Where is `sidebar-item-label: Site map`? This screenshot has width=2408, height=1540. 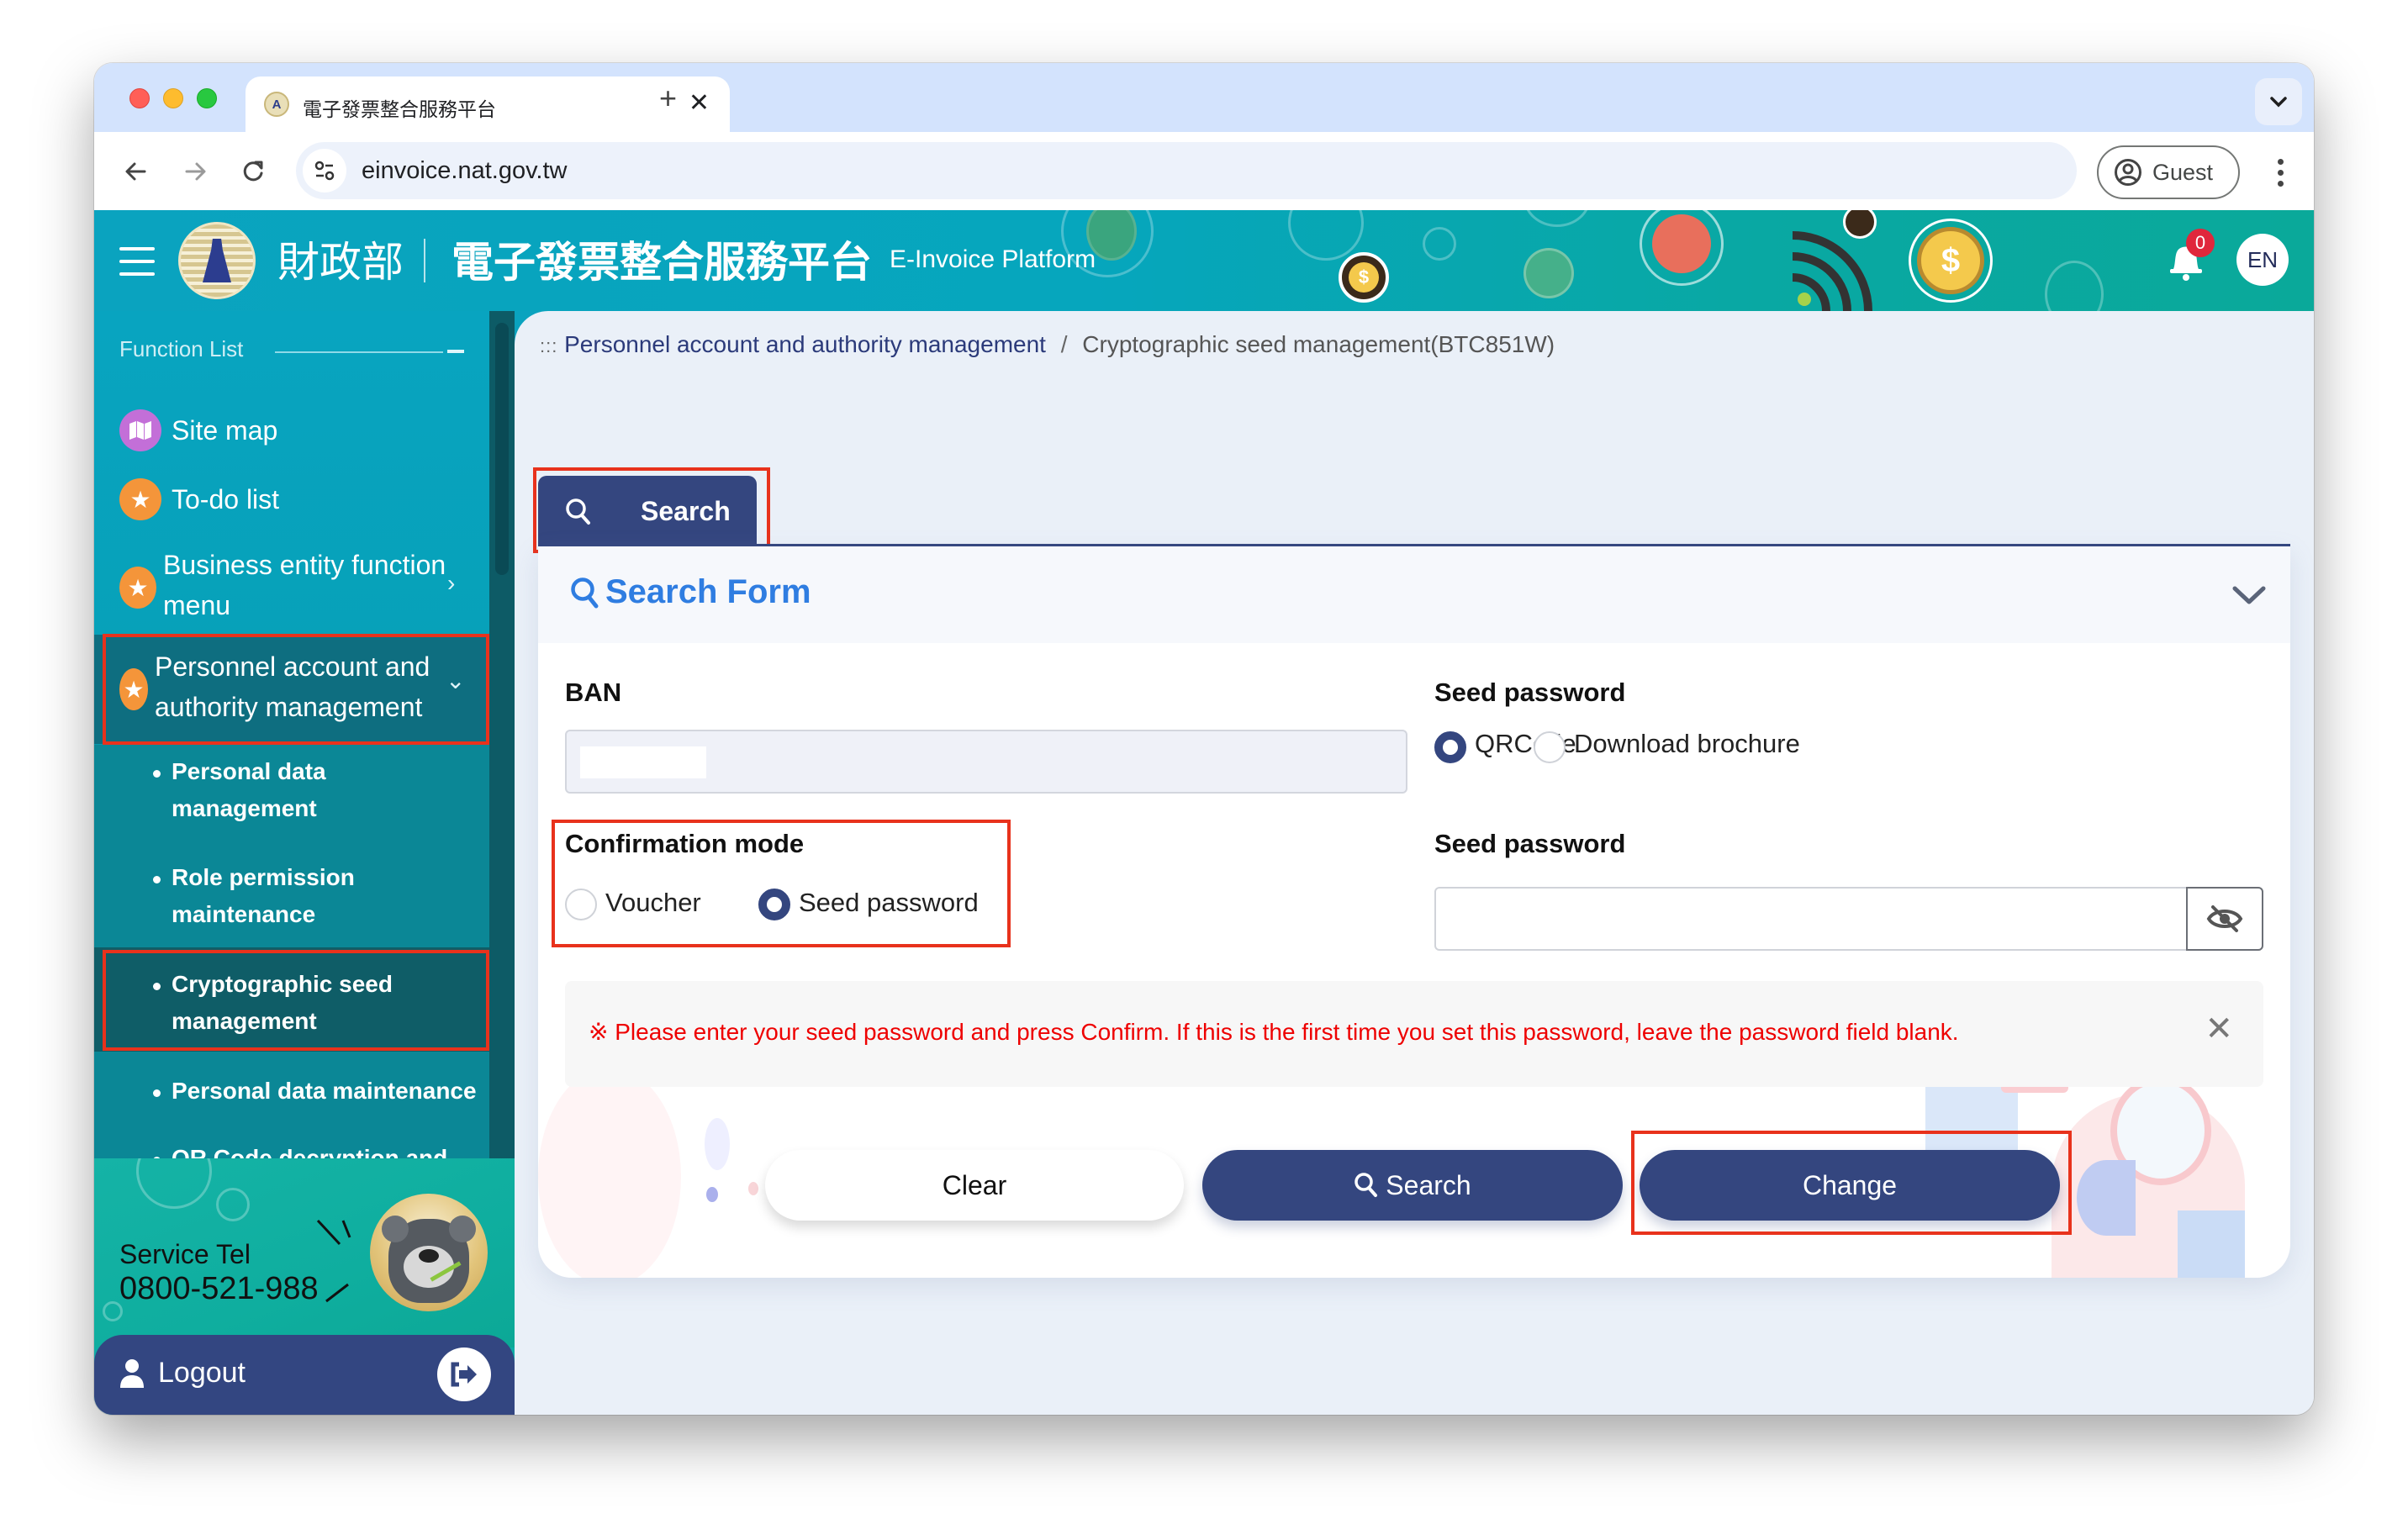 sidebar-item-label: Site map is located at coordinates (225, 430).